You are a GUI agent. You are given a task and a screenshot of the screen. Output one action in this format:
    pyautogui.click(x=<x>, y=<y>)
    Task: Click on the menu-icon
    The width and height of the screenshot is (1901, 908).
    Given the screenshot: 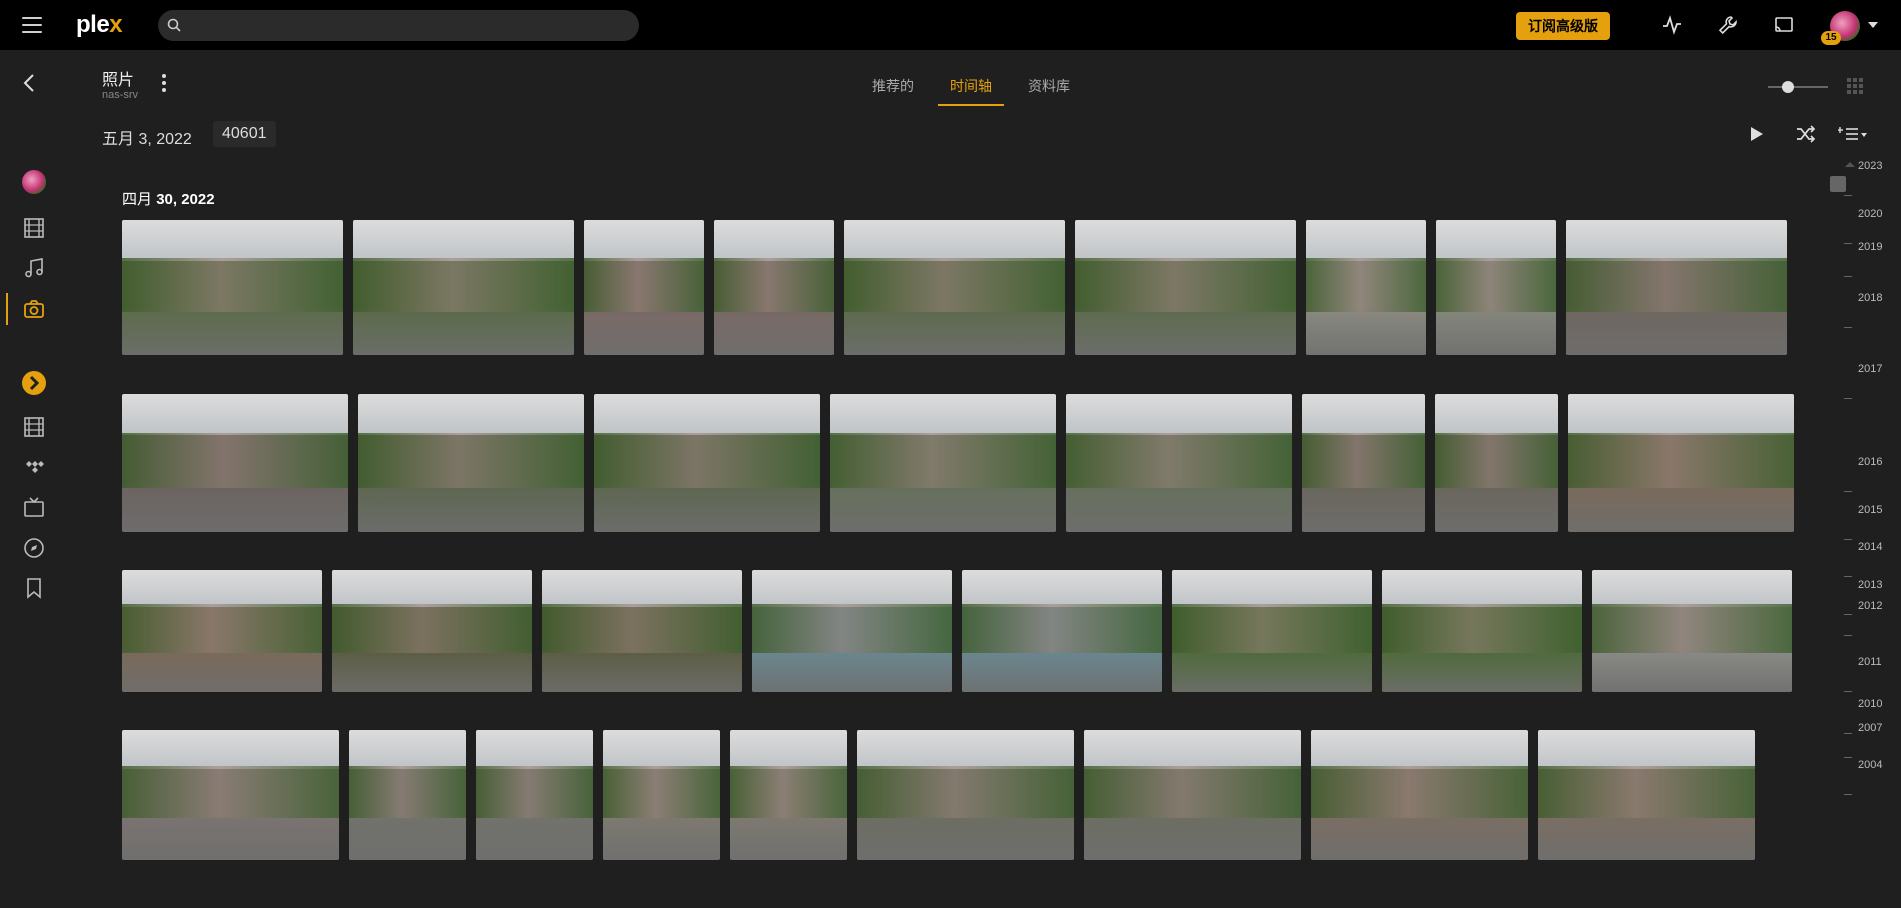 What is the action you would take?
    pyautogui.click(x=32, y=25)
    